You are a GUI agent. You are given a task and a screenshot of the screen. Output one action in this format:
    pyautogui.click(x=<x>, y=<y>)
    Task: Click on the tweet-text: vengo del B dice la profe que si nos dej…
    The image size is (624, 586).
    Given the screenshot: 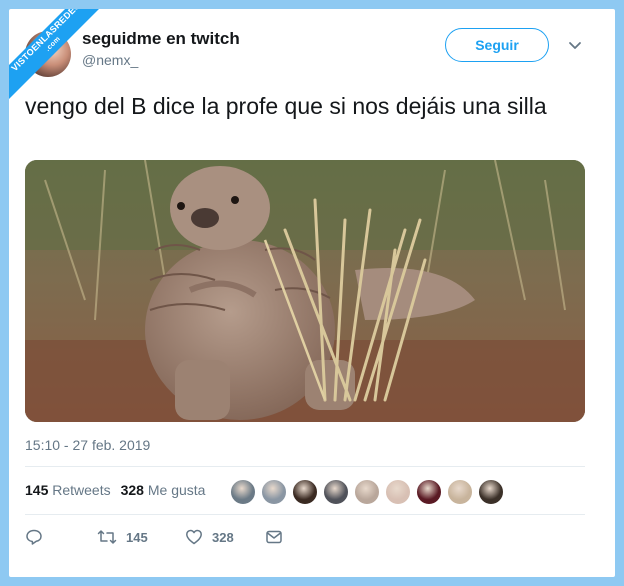 What is the action you would take?
    pyautogui.click(x=286, y=106)
    